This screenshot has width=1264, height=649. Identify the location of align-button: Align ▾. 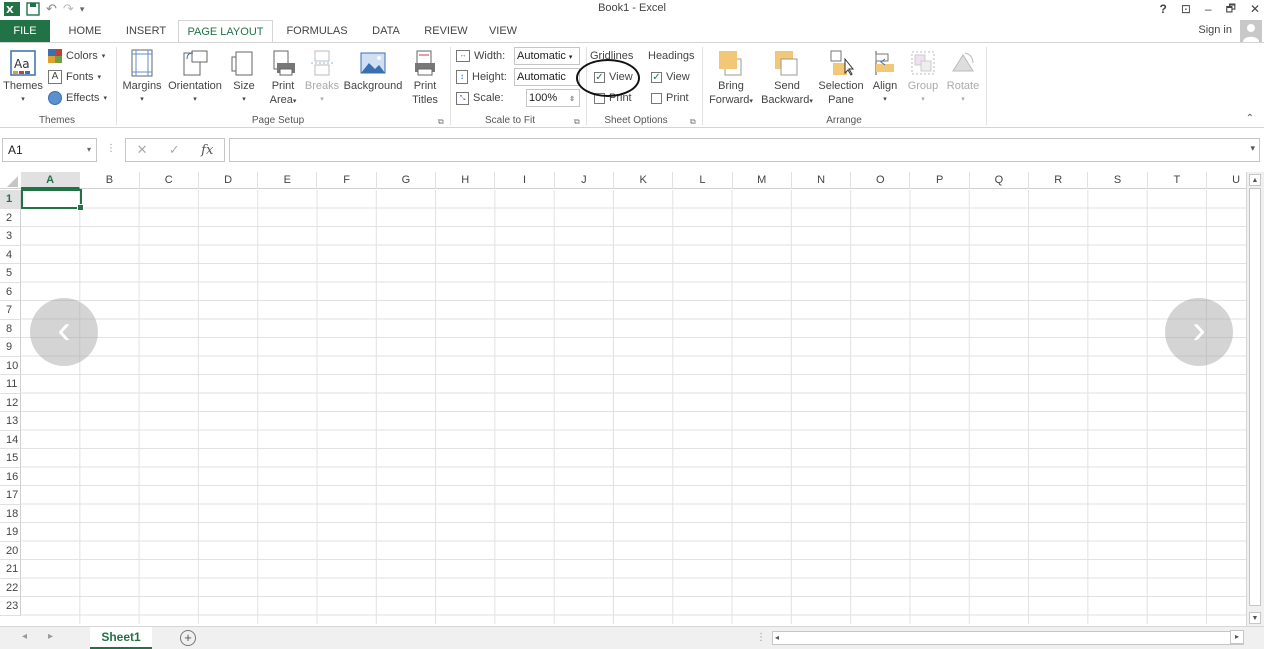
(885, 78).